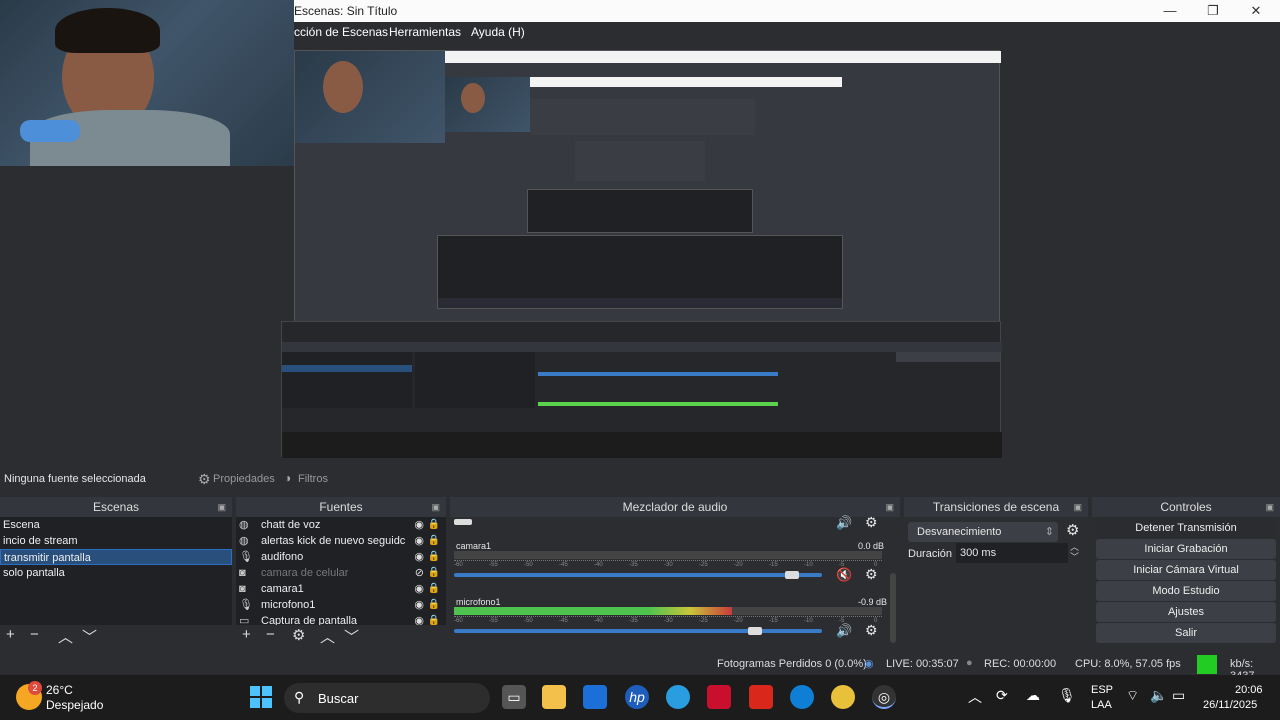 Image resolution: width=1280 pixels, height=720 pixels. What do you see at coordinates (341, 541) in the screenshot?
I see `source-item: ◍ alertas kick de nuevo seguidc ◉ 🔒` at bounding box center [341, 541].